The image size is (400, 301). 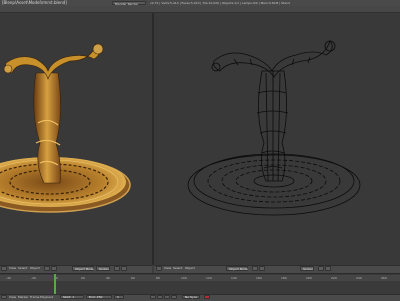 I want to click on timeline-tick-label: -40, so click(x=8, y=278).